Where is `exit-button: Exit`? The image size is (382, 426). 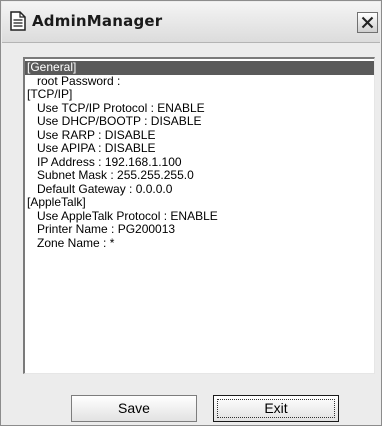
exit-button: Exit is located at coordinates (276, 408).